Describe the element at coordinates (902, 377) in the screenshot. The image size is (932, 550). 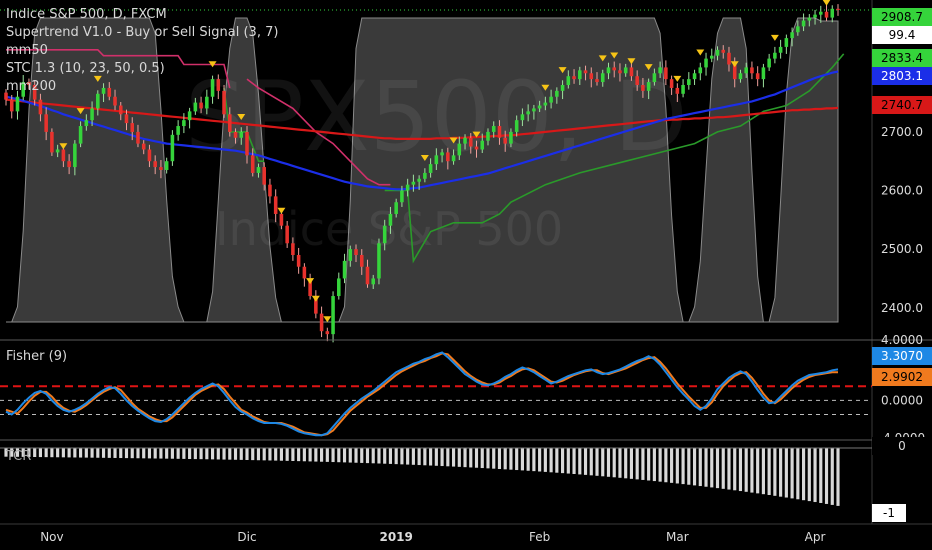
I see `fisher-trigger-last-badge: 2.9902` at that location.